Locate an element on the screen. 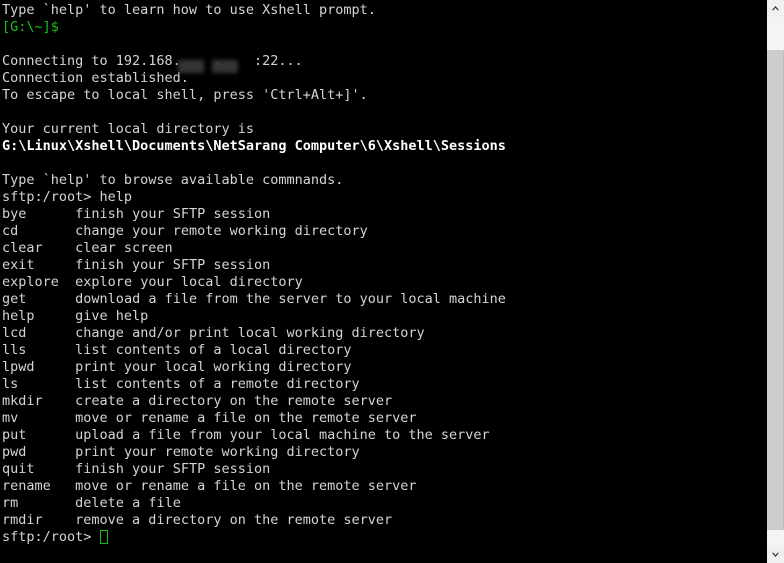 This screenshot has height=563, width=784. command-name: bye is located at coordinates (14, 214).